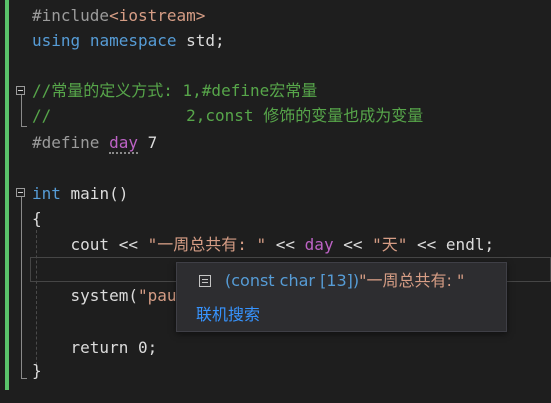 This screenshot has height=403, width=551. Describe the element at coordinates (147, 142) in the screenshot. I see `code-token: 7` at that location.